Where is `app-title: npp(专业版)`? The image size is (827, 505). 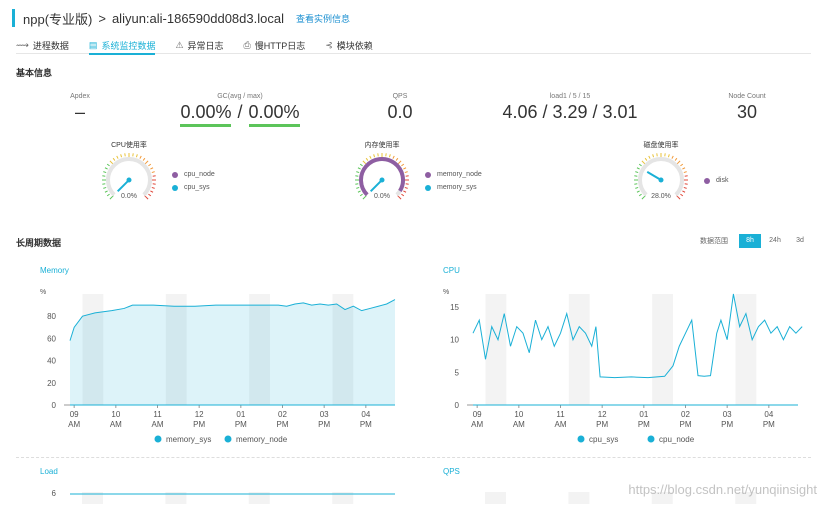 app-title: npp(专业版) is located at coordinates (58, 19).